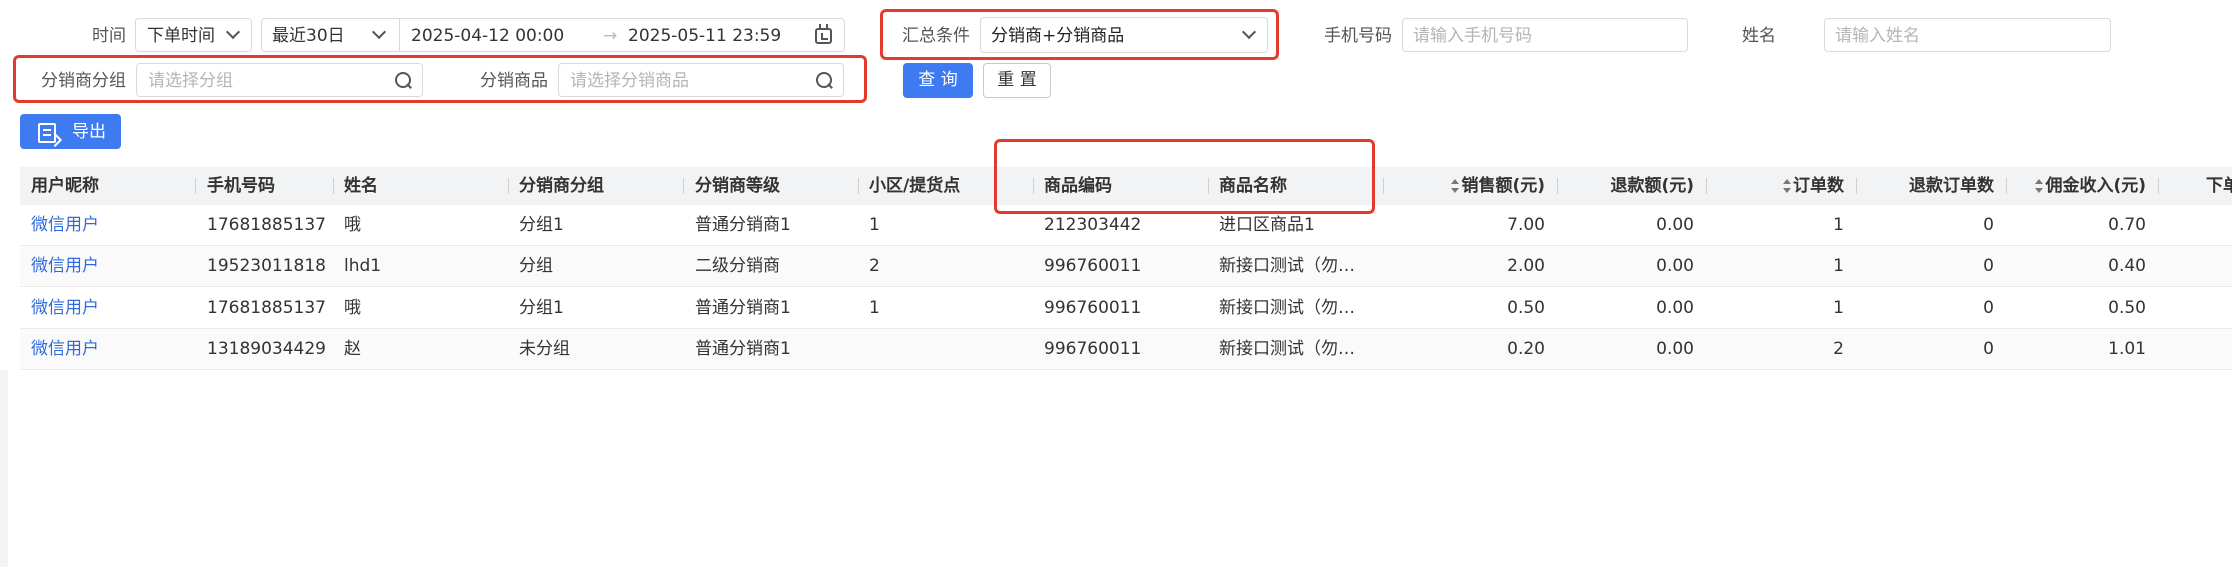  What do you see at coordinates (2127, 225) in the screenshot?
I see `commission-cell: 0.70` at bounding box center [2127, 225].